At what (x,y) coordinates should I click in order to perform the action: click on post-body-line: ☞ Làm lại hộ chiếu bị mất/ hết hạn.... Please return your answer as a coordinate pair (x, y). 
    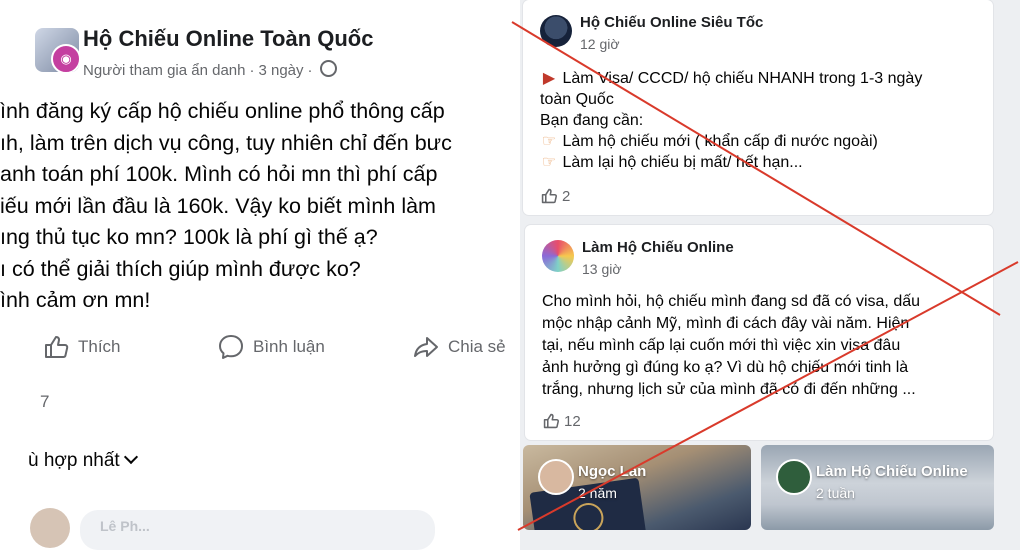
    Looking at the image, I should click on (762, 162).